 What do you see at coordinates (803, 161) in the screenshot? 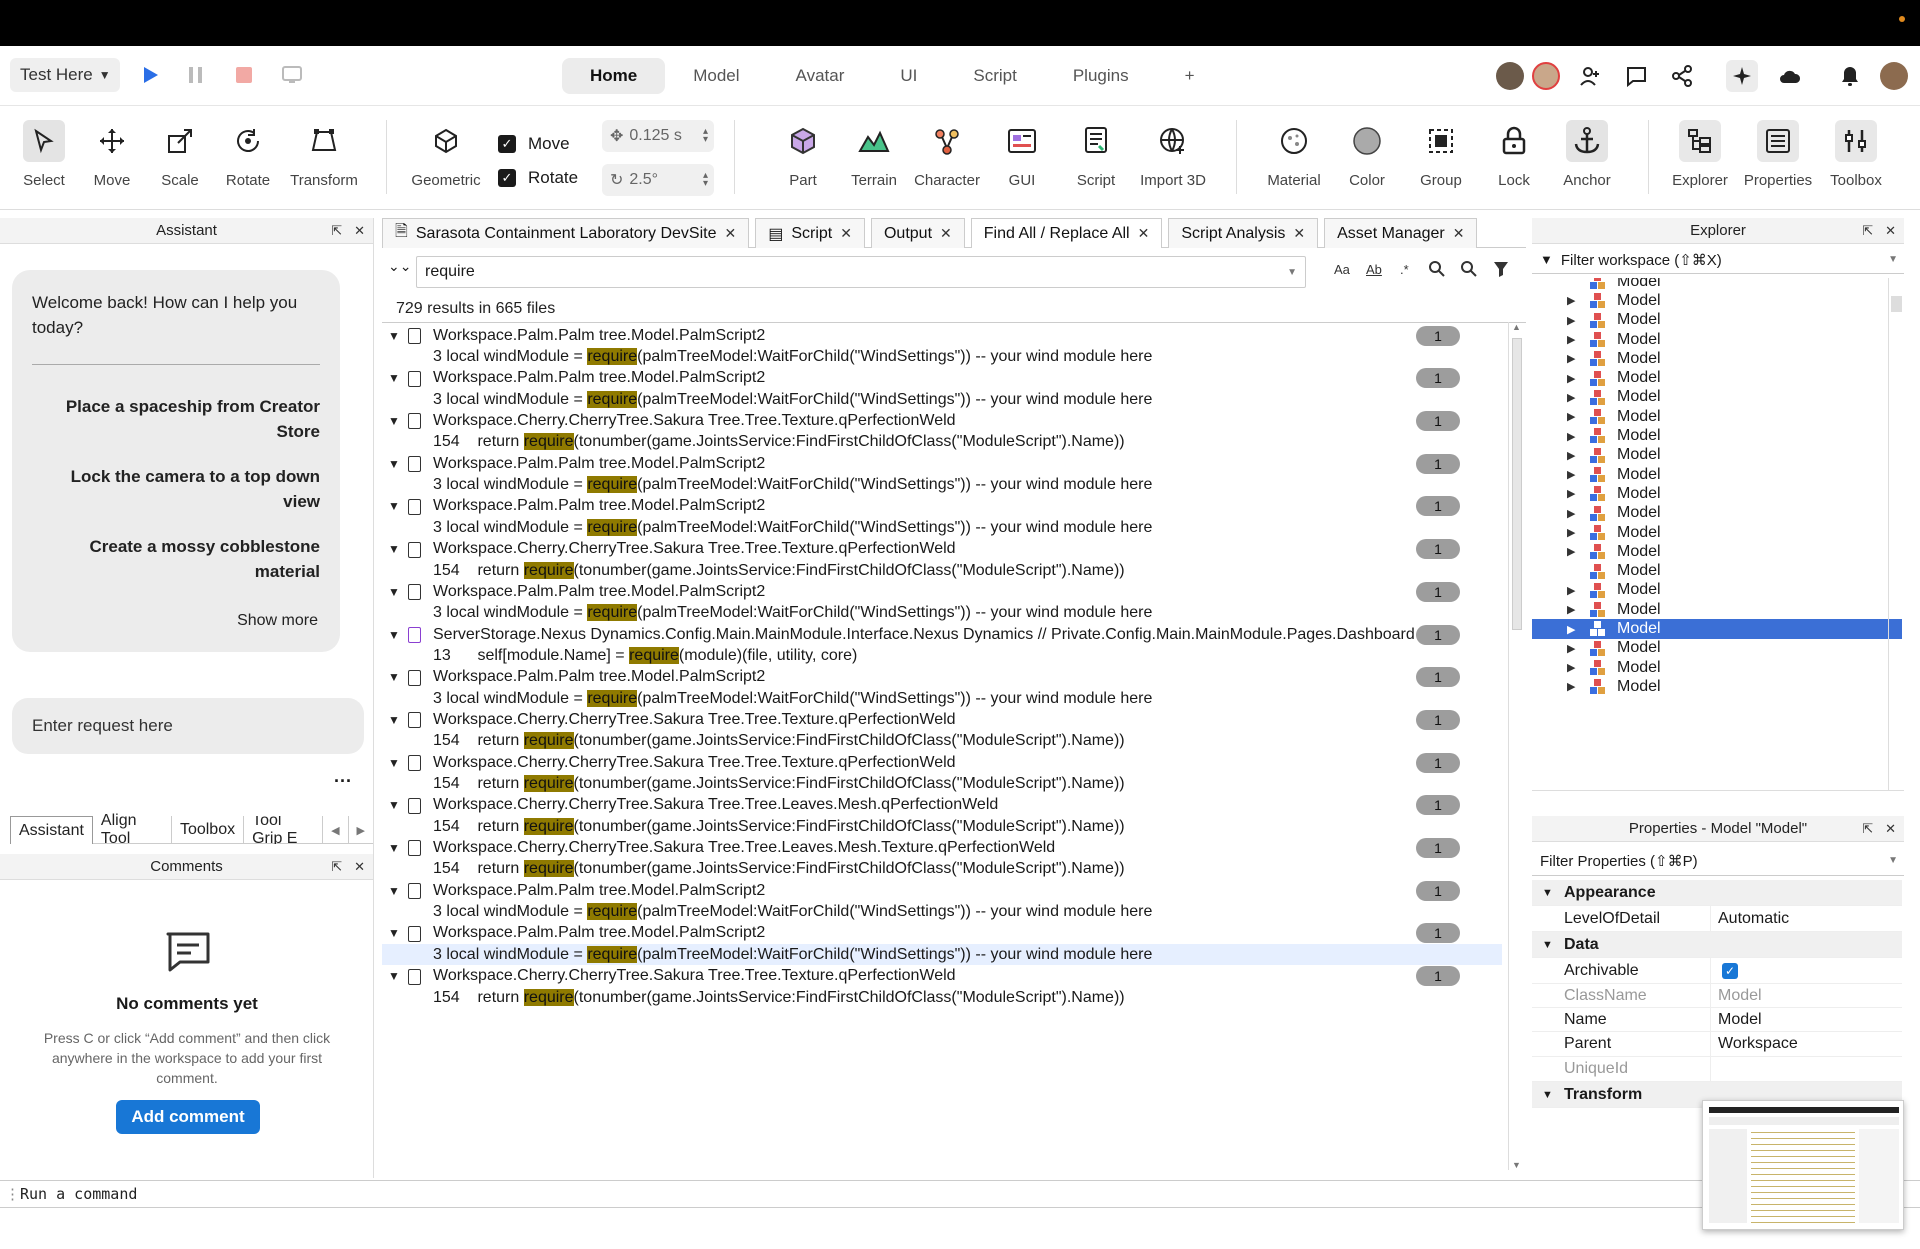
I see `insert-part: Part` at bounding box center [803, 161].